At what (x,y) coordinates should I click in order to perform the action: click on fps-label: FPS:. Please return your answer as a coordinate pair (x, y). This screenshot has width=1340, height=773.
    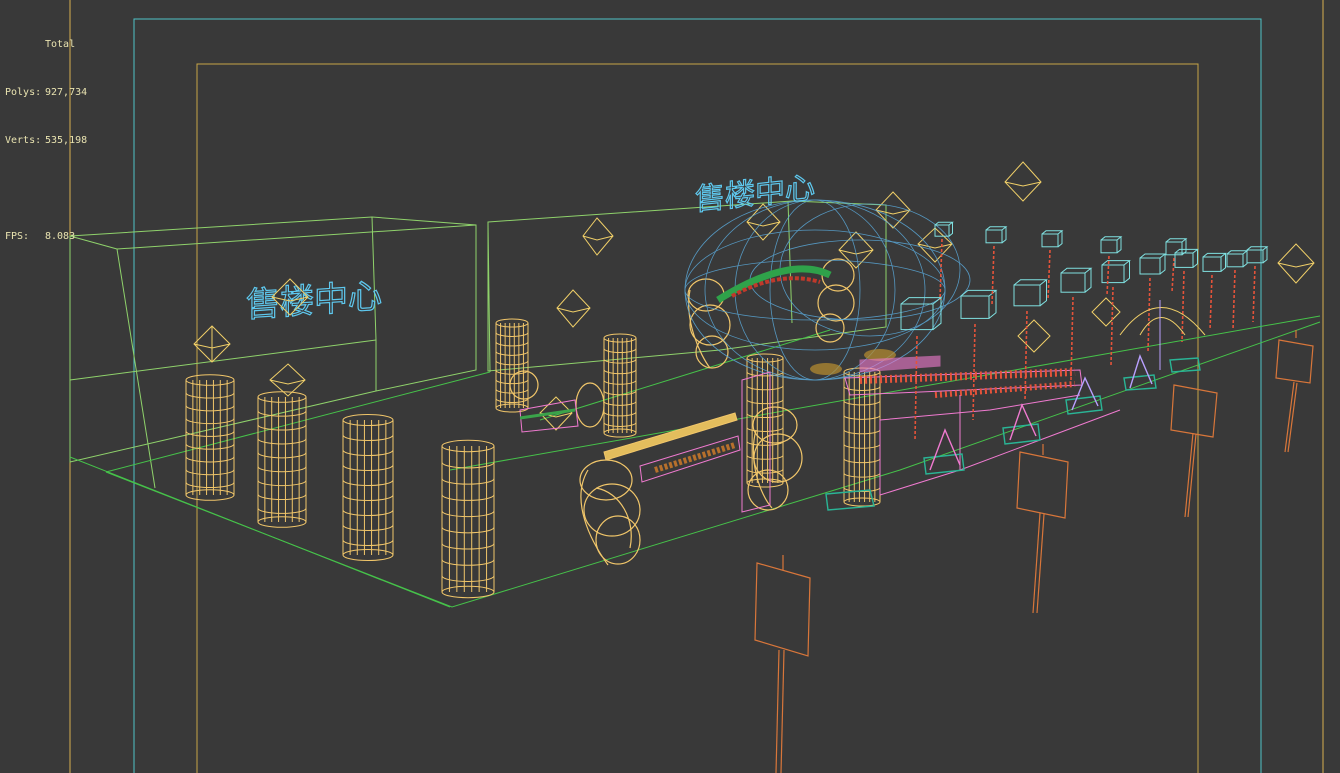
    Looking at the image, I should click on (17, 236).